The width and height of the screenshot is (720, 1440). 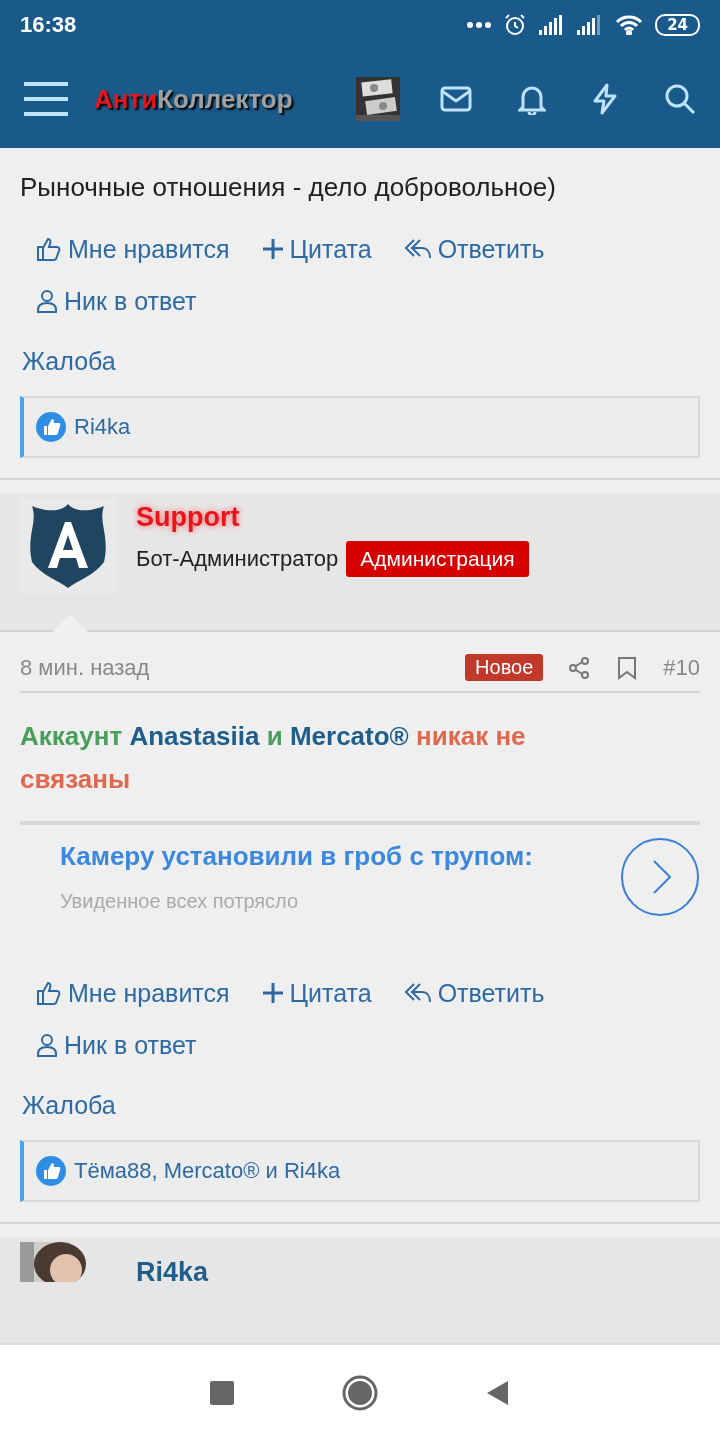 I want to click on post-text: Рыночные отношения - дело добровольное), so click(x=288, y=187).